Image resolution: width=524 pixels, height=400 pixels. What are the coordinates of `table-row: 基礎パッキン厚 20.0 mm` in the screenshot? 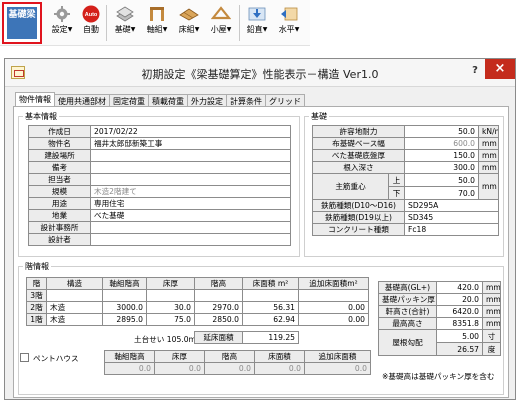 It's located at (439, 299).